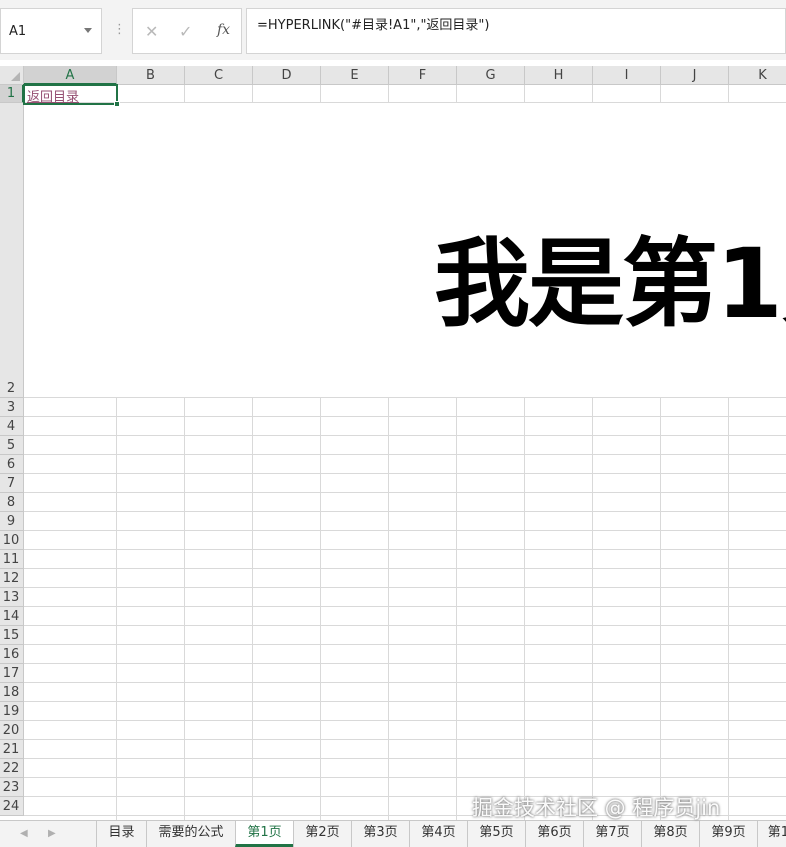 This screenshot has height=847, width=786. I want to click on sheet-tab: 需要的公式, so click(190, 834).